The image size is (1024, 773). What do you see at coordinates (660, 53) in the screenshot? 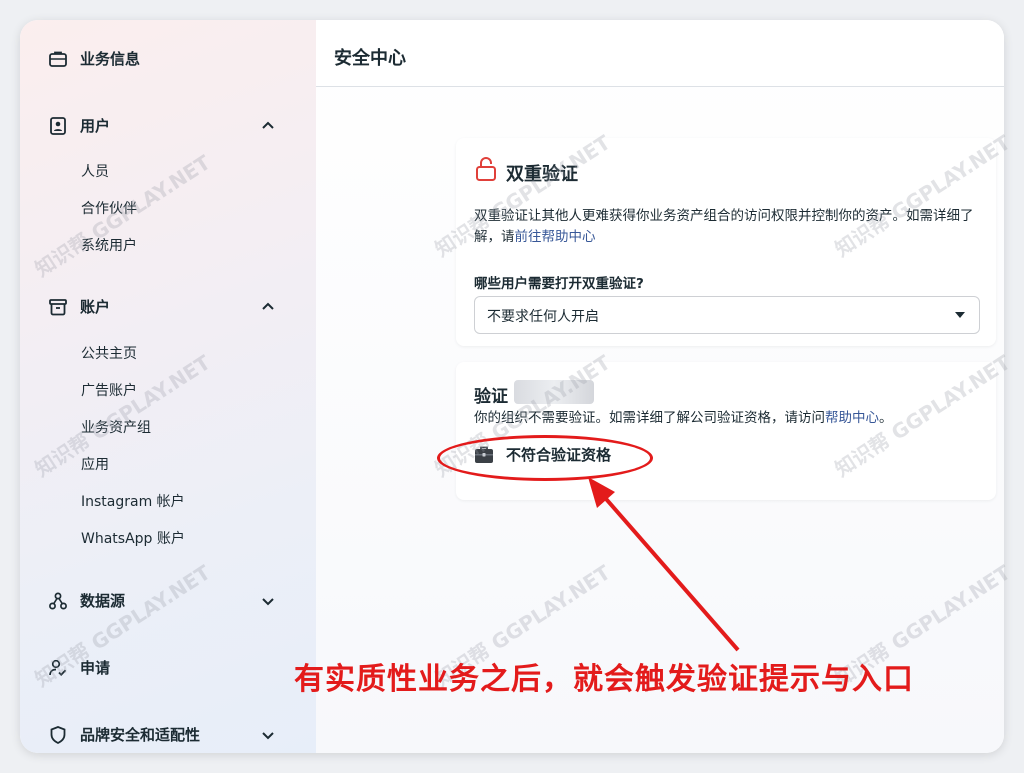
I see `top-bar: 安全中心` at bounding box center [660, 53].